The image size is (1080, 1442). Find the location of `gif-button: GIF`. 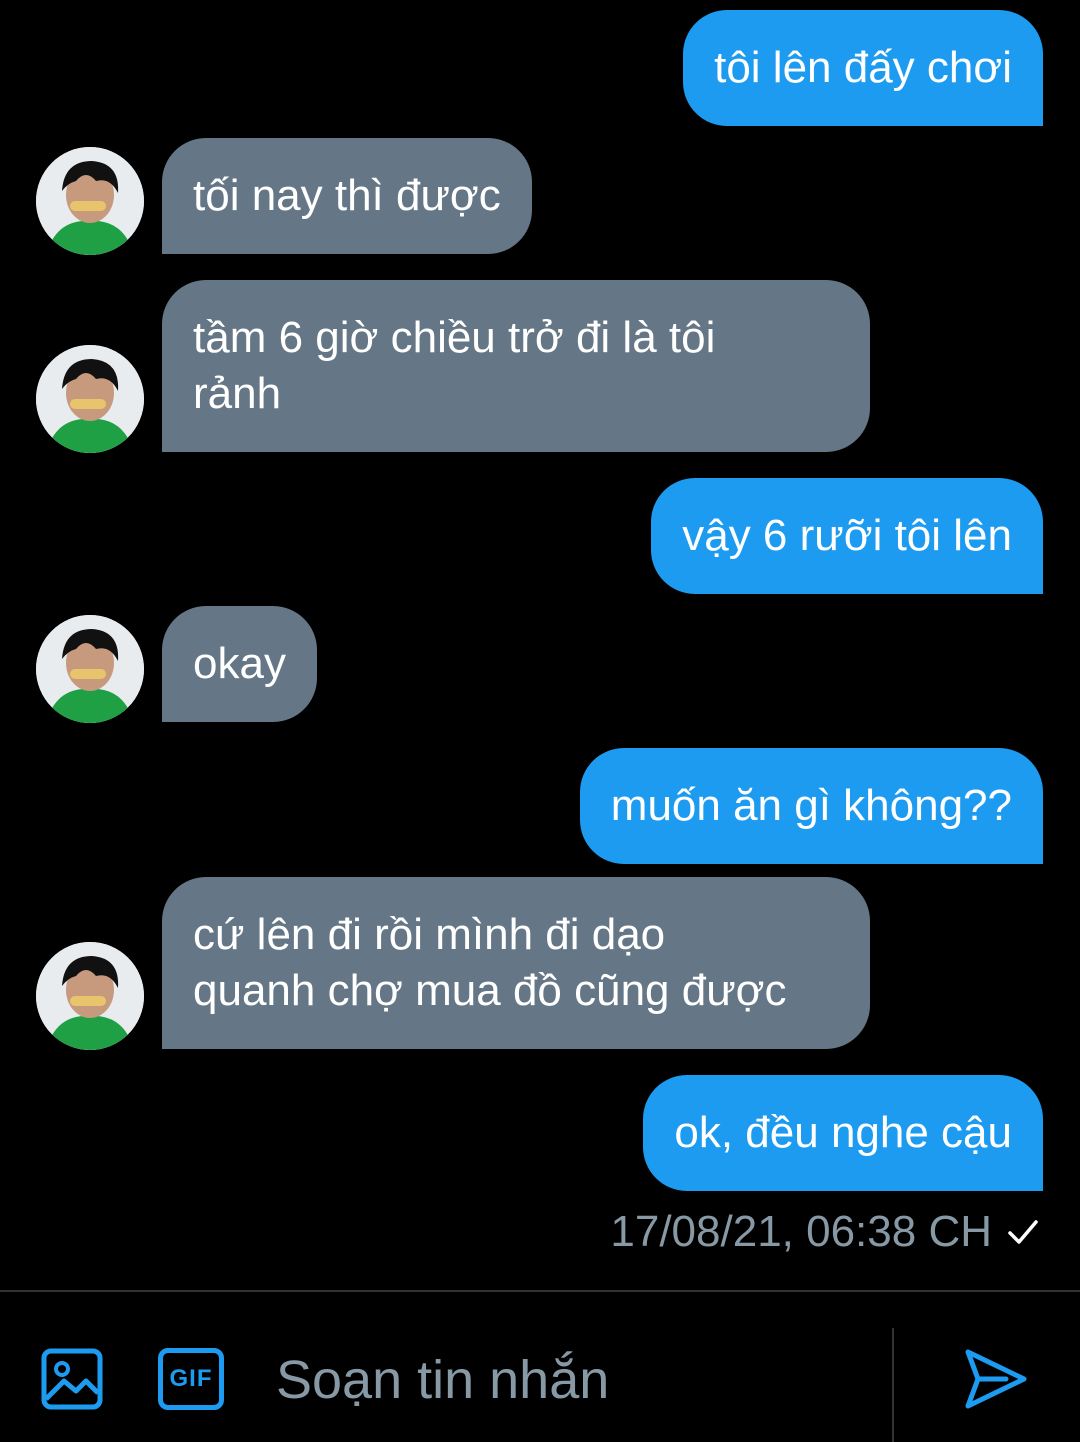

gif-button: GIF is located at coordinates (191, 1379).